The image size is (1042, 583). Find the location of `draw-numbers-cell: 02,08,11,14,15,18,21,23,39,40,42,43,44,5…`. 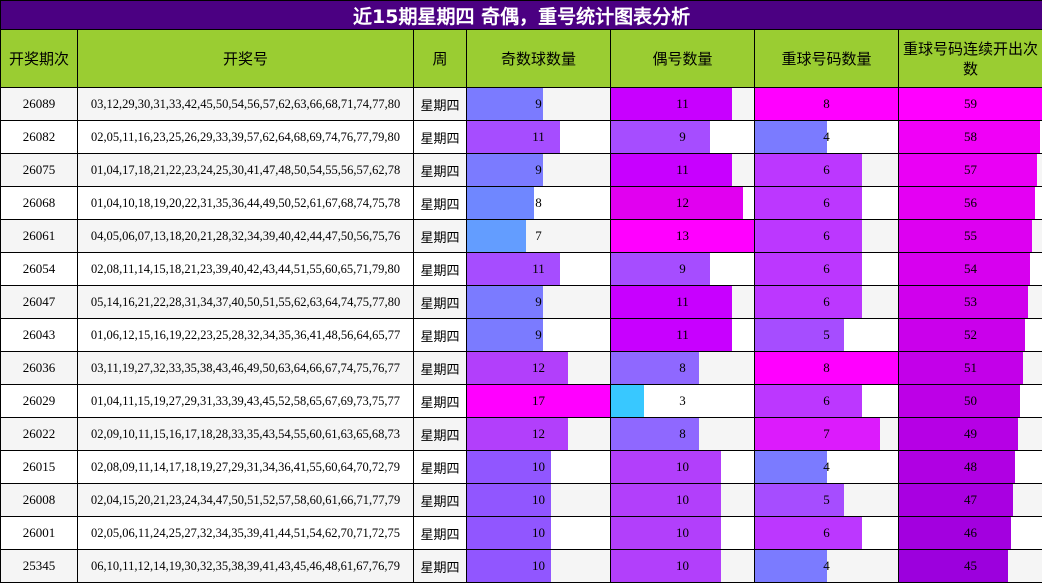

draw-numbers-cell: 02,08,11,14,15,18,21,23,39,40,42,43,44,5… is located at coordinates (245, 269).